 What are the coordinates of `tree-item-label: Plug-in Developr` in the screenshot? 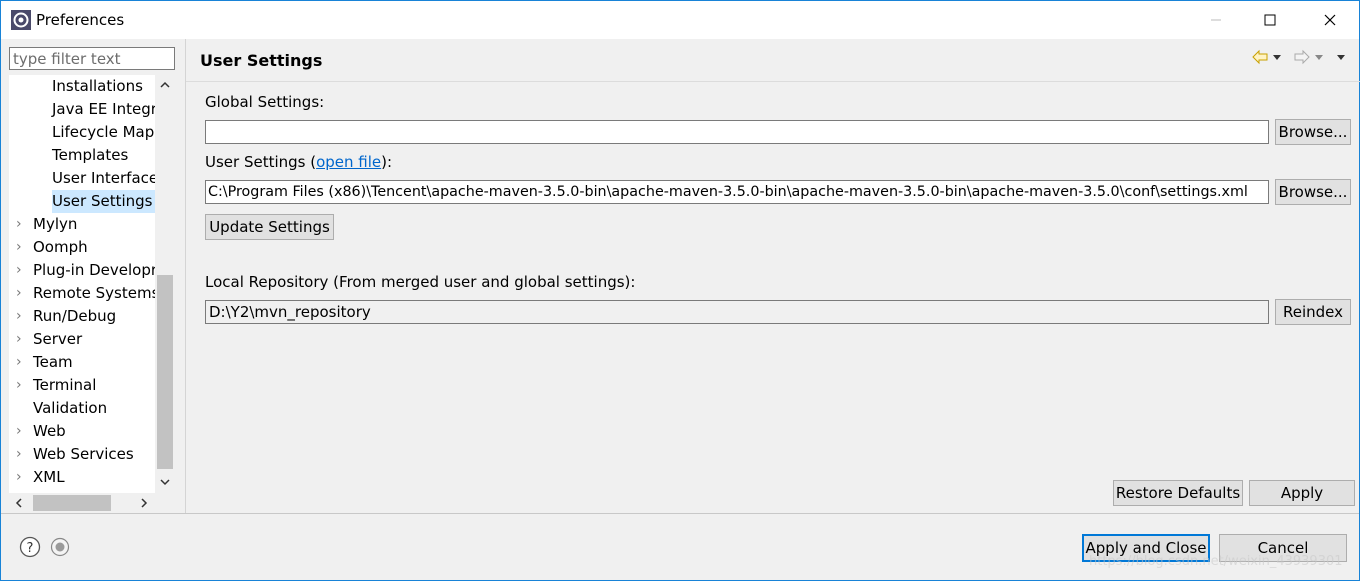 It's located at (94, 270).